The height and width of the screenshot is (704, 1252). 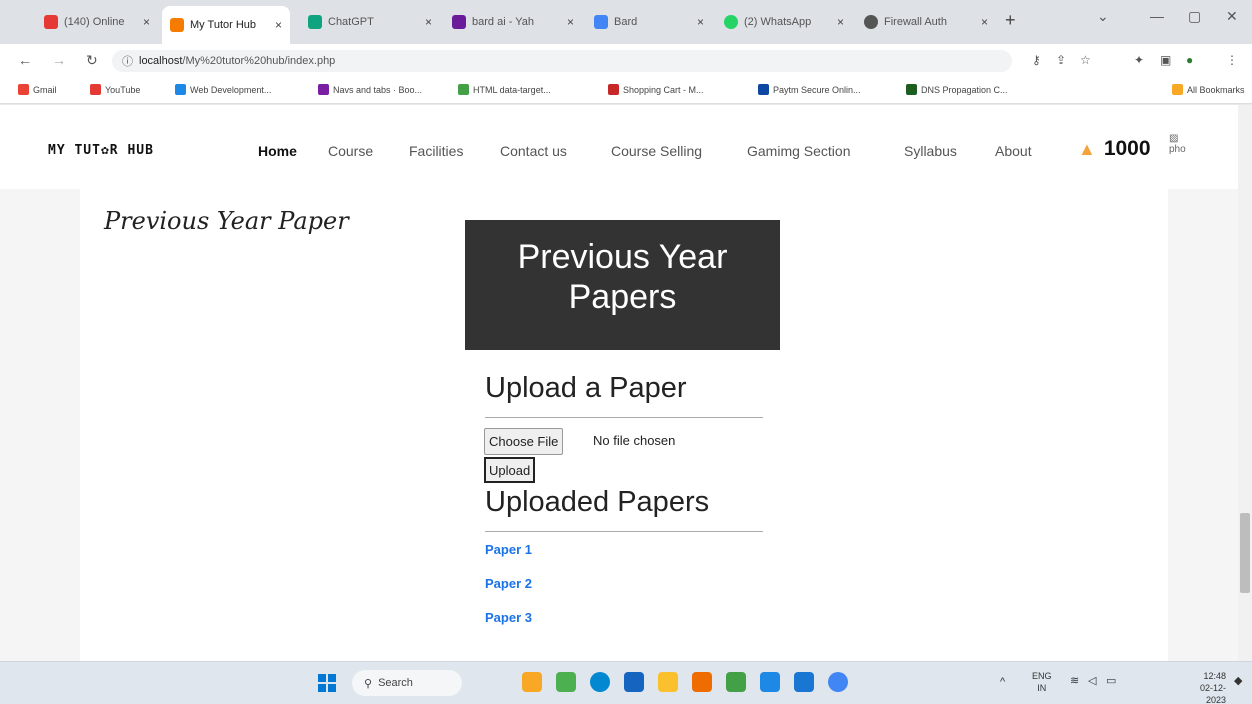 What do you see at coordinates (1203, 687) in the screenshot?
I see `clock: 12:48 02-12-2023` at bounding box center [1203, 687].